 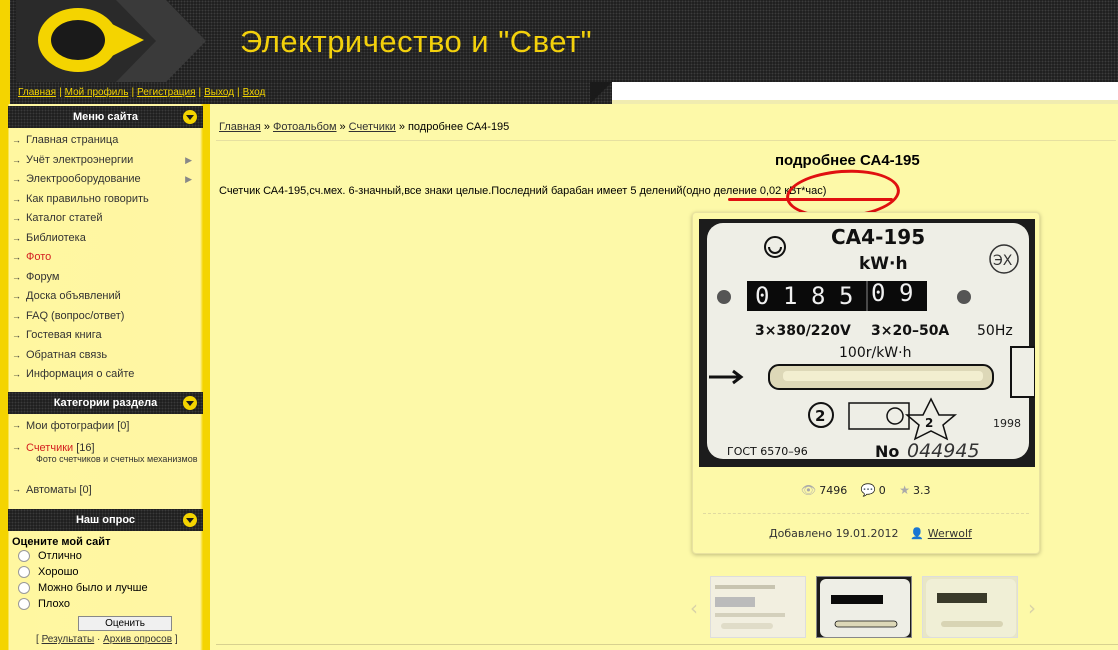 What do you see at coordinates (254, 92) in the screenshot?
I see `nav-link-login: Вход` at bounding box center [254, 92].